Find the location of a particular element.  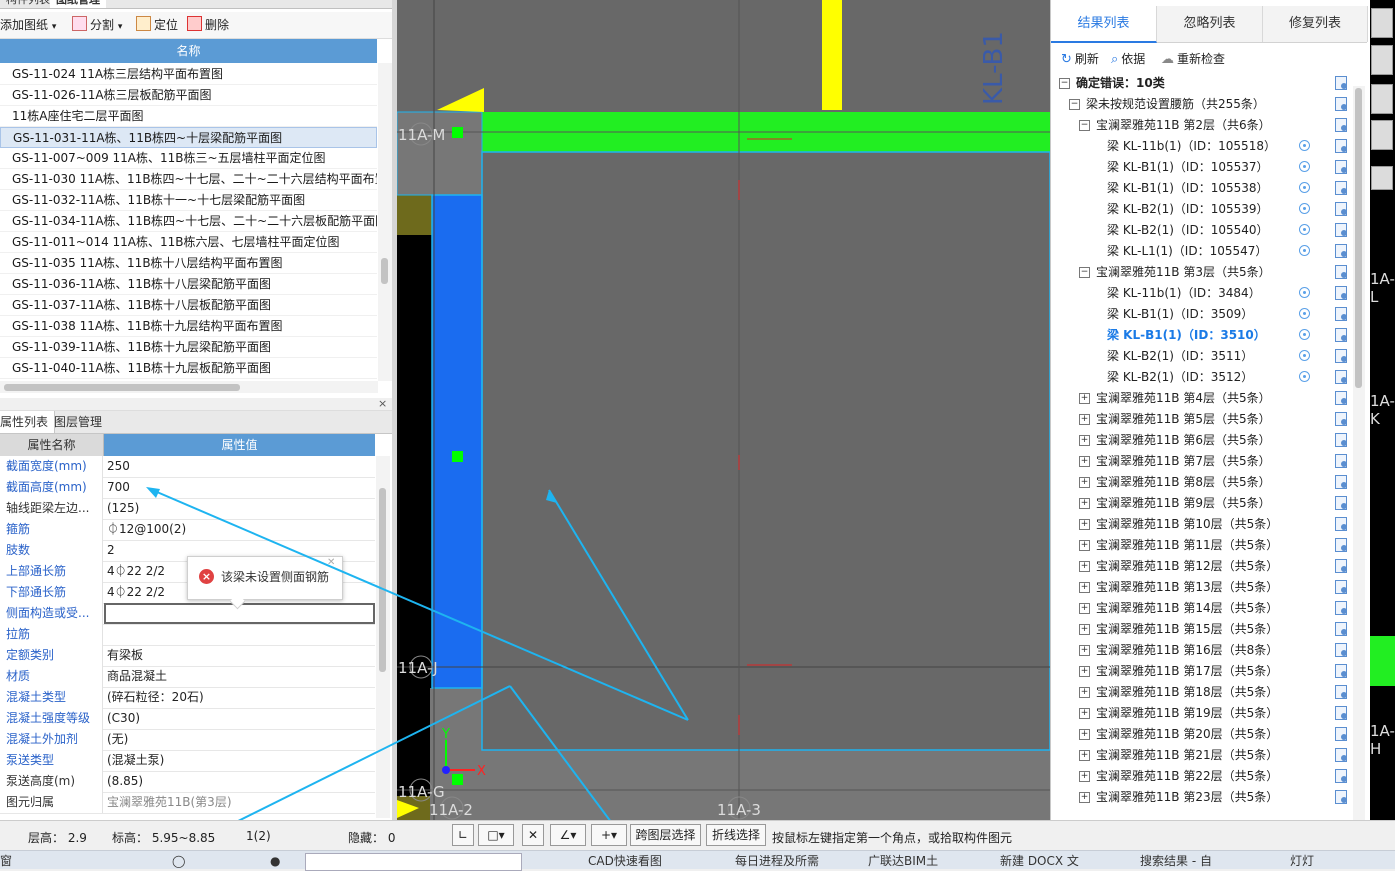

tree-group-item: + 宝澜翠雅苑11B 第9层（共5条） is located at coordinates (1201, 503).